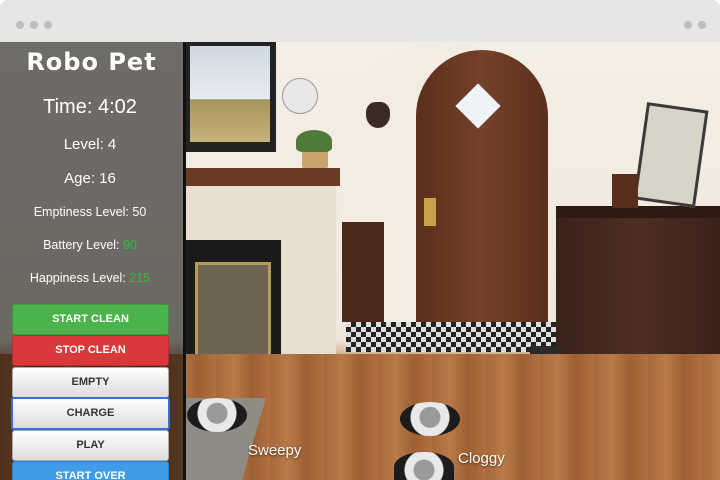 Image resolution: width=720 pixels, height=480 pixels. I want to click on door-handle, so click(430, 212).